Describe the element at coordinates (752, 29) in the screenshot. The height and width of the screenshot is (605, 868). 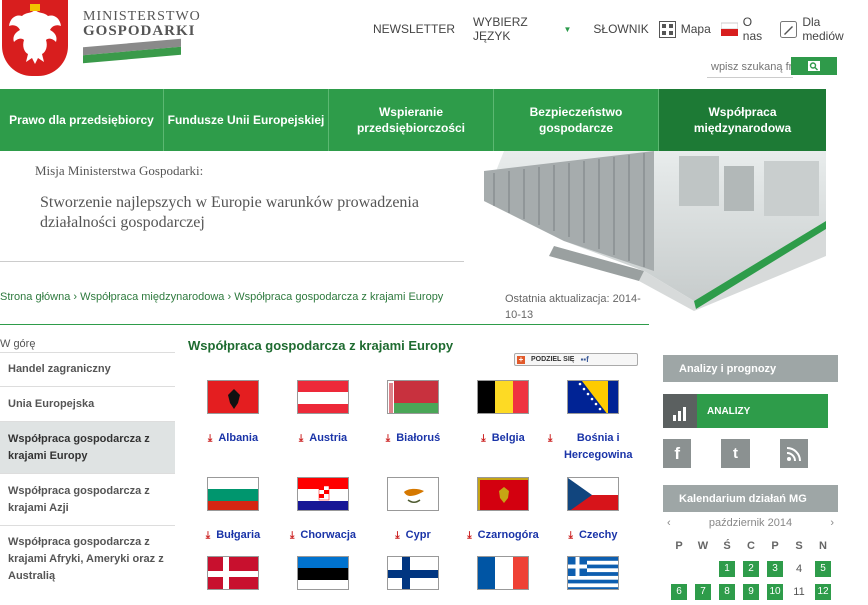
I see `about-label: O nas` at that location.